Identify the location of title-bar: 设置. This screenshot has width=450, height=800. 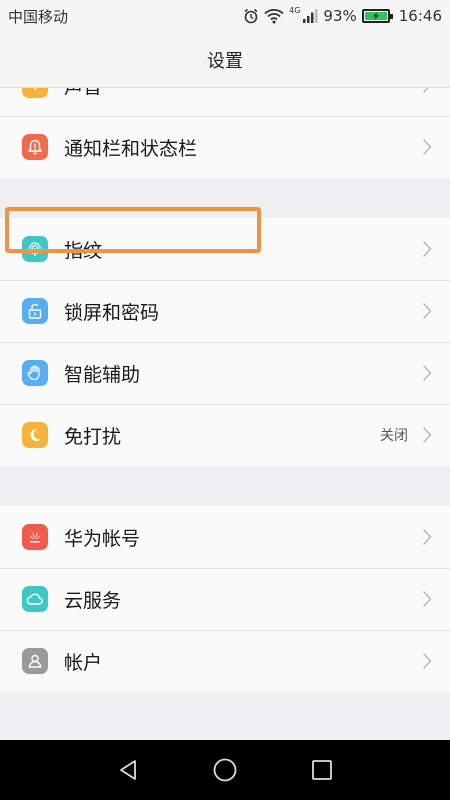
(225, 60).